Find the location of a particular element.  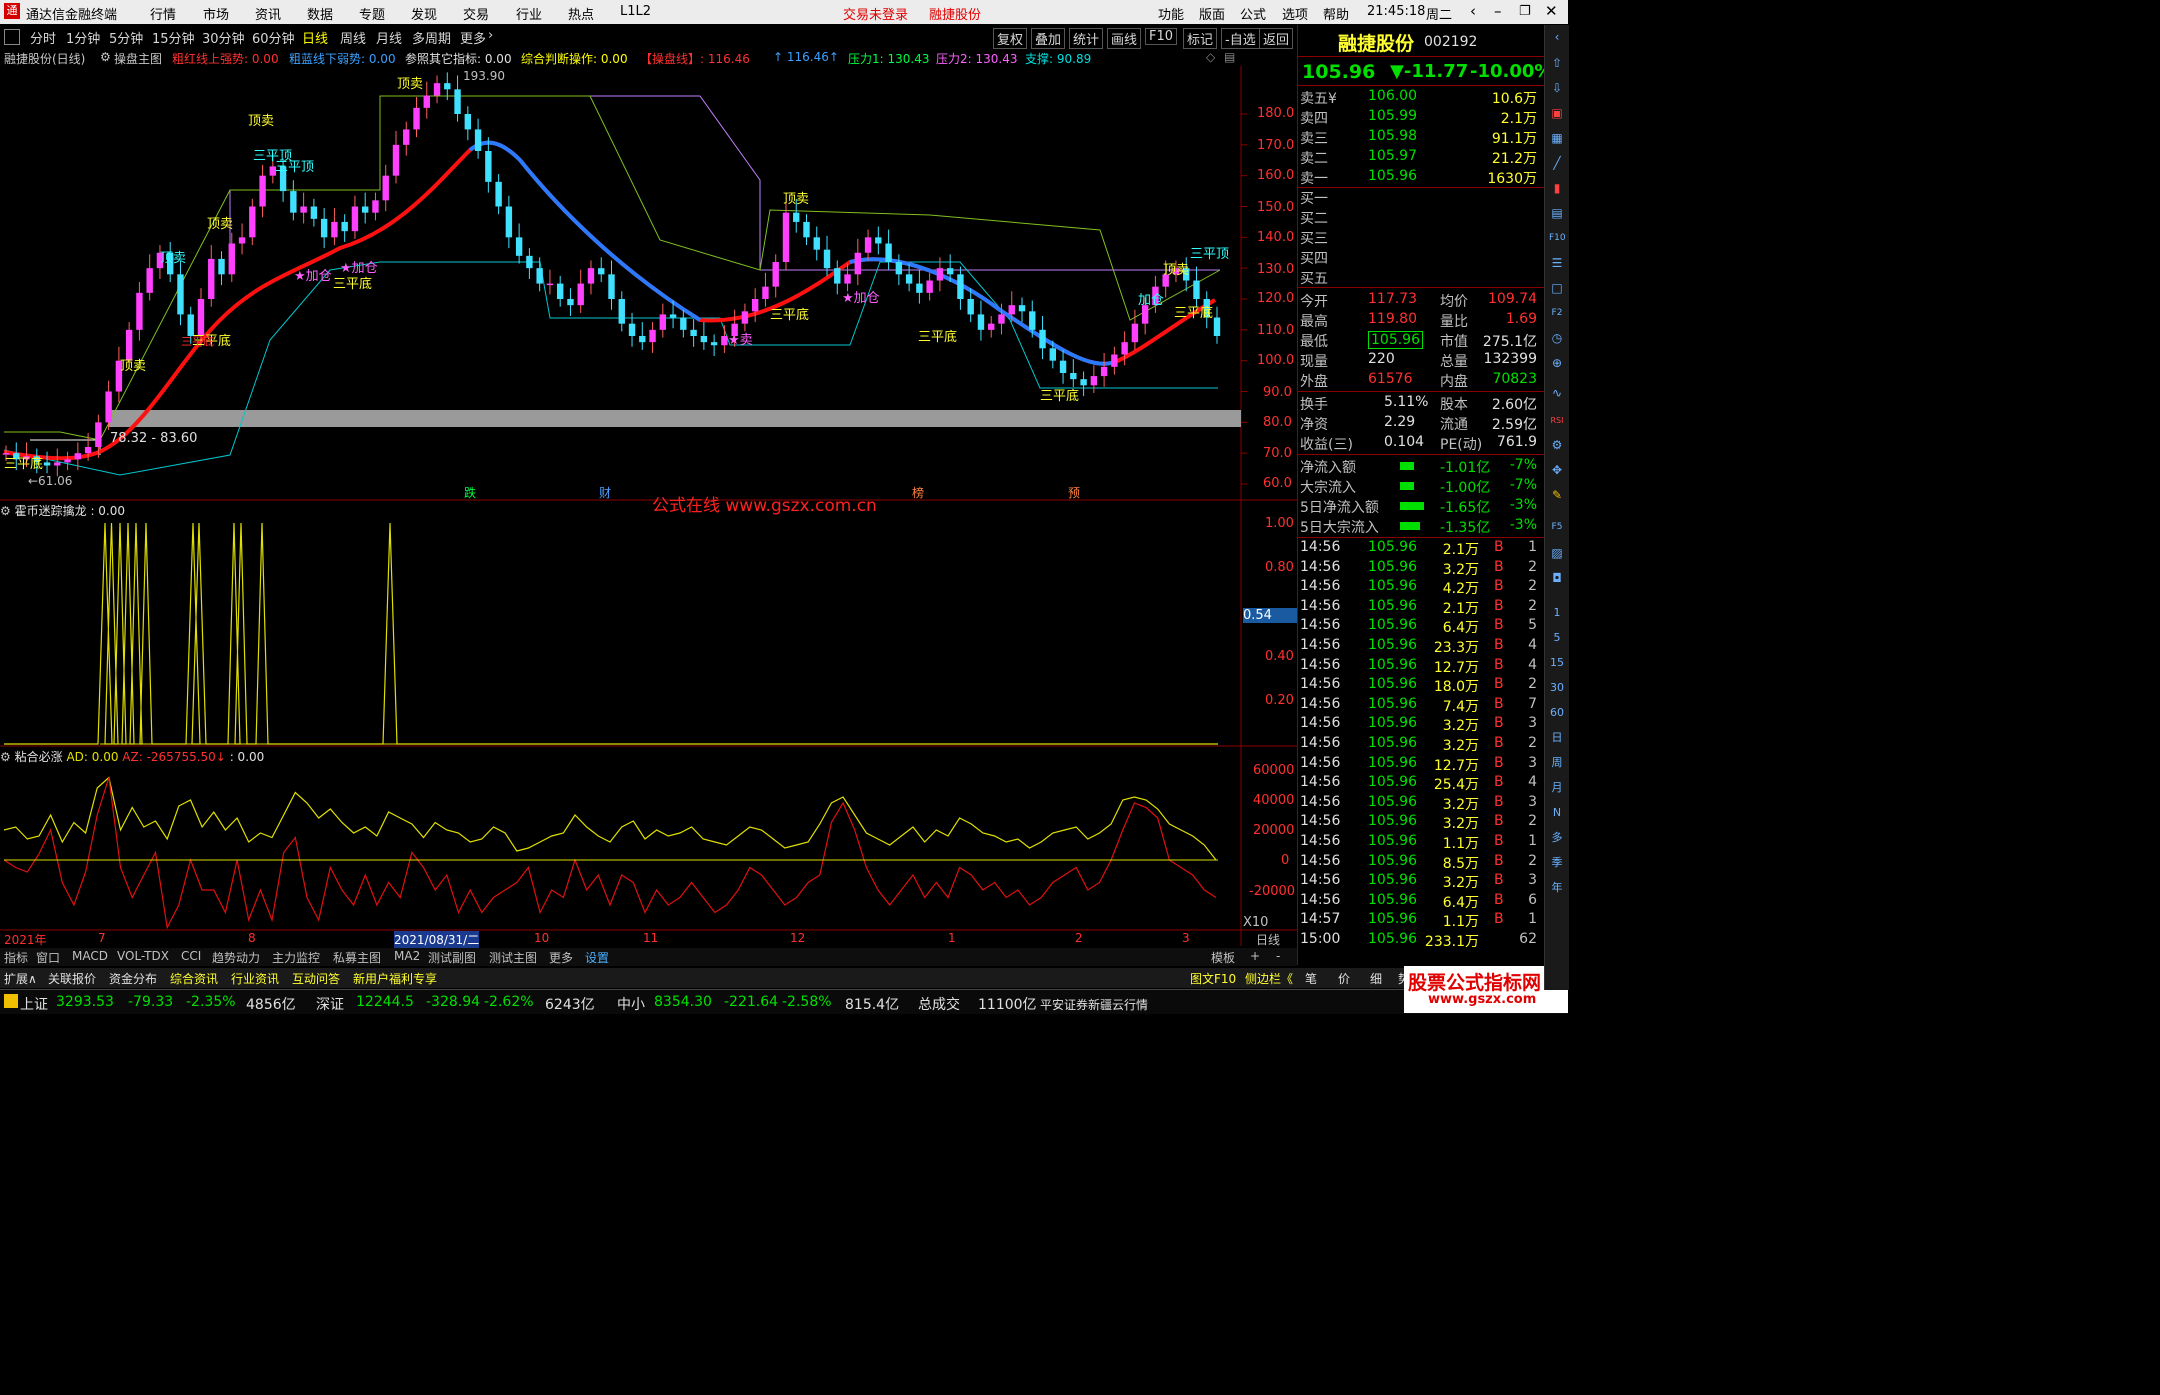

period-shortcut: 5 is located at coordinates (1557, 638).